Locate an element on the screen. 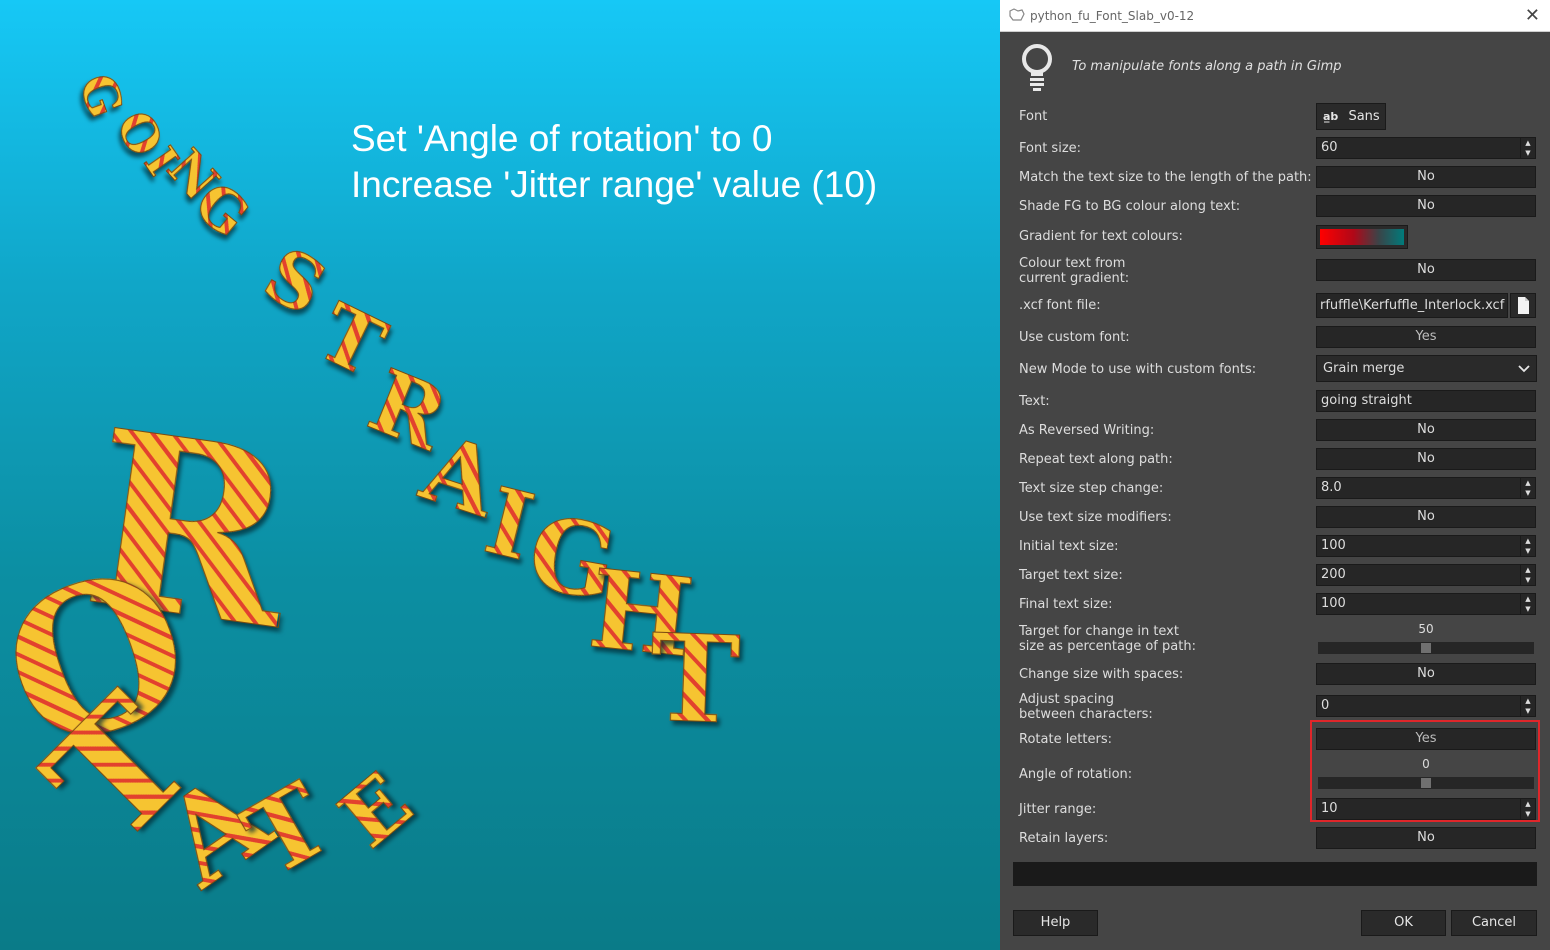  jitter-value: 10 is located at coordinates (1329, 808).